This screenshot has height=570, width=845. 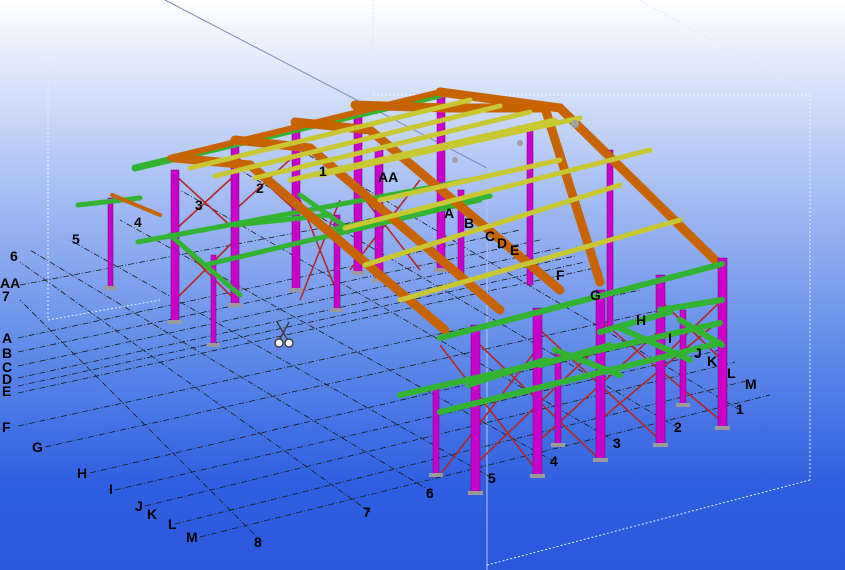 I want to click on grid-label-l-model: L, so click(x=731, y=373).